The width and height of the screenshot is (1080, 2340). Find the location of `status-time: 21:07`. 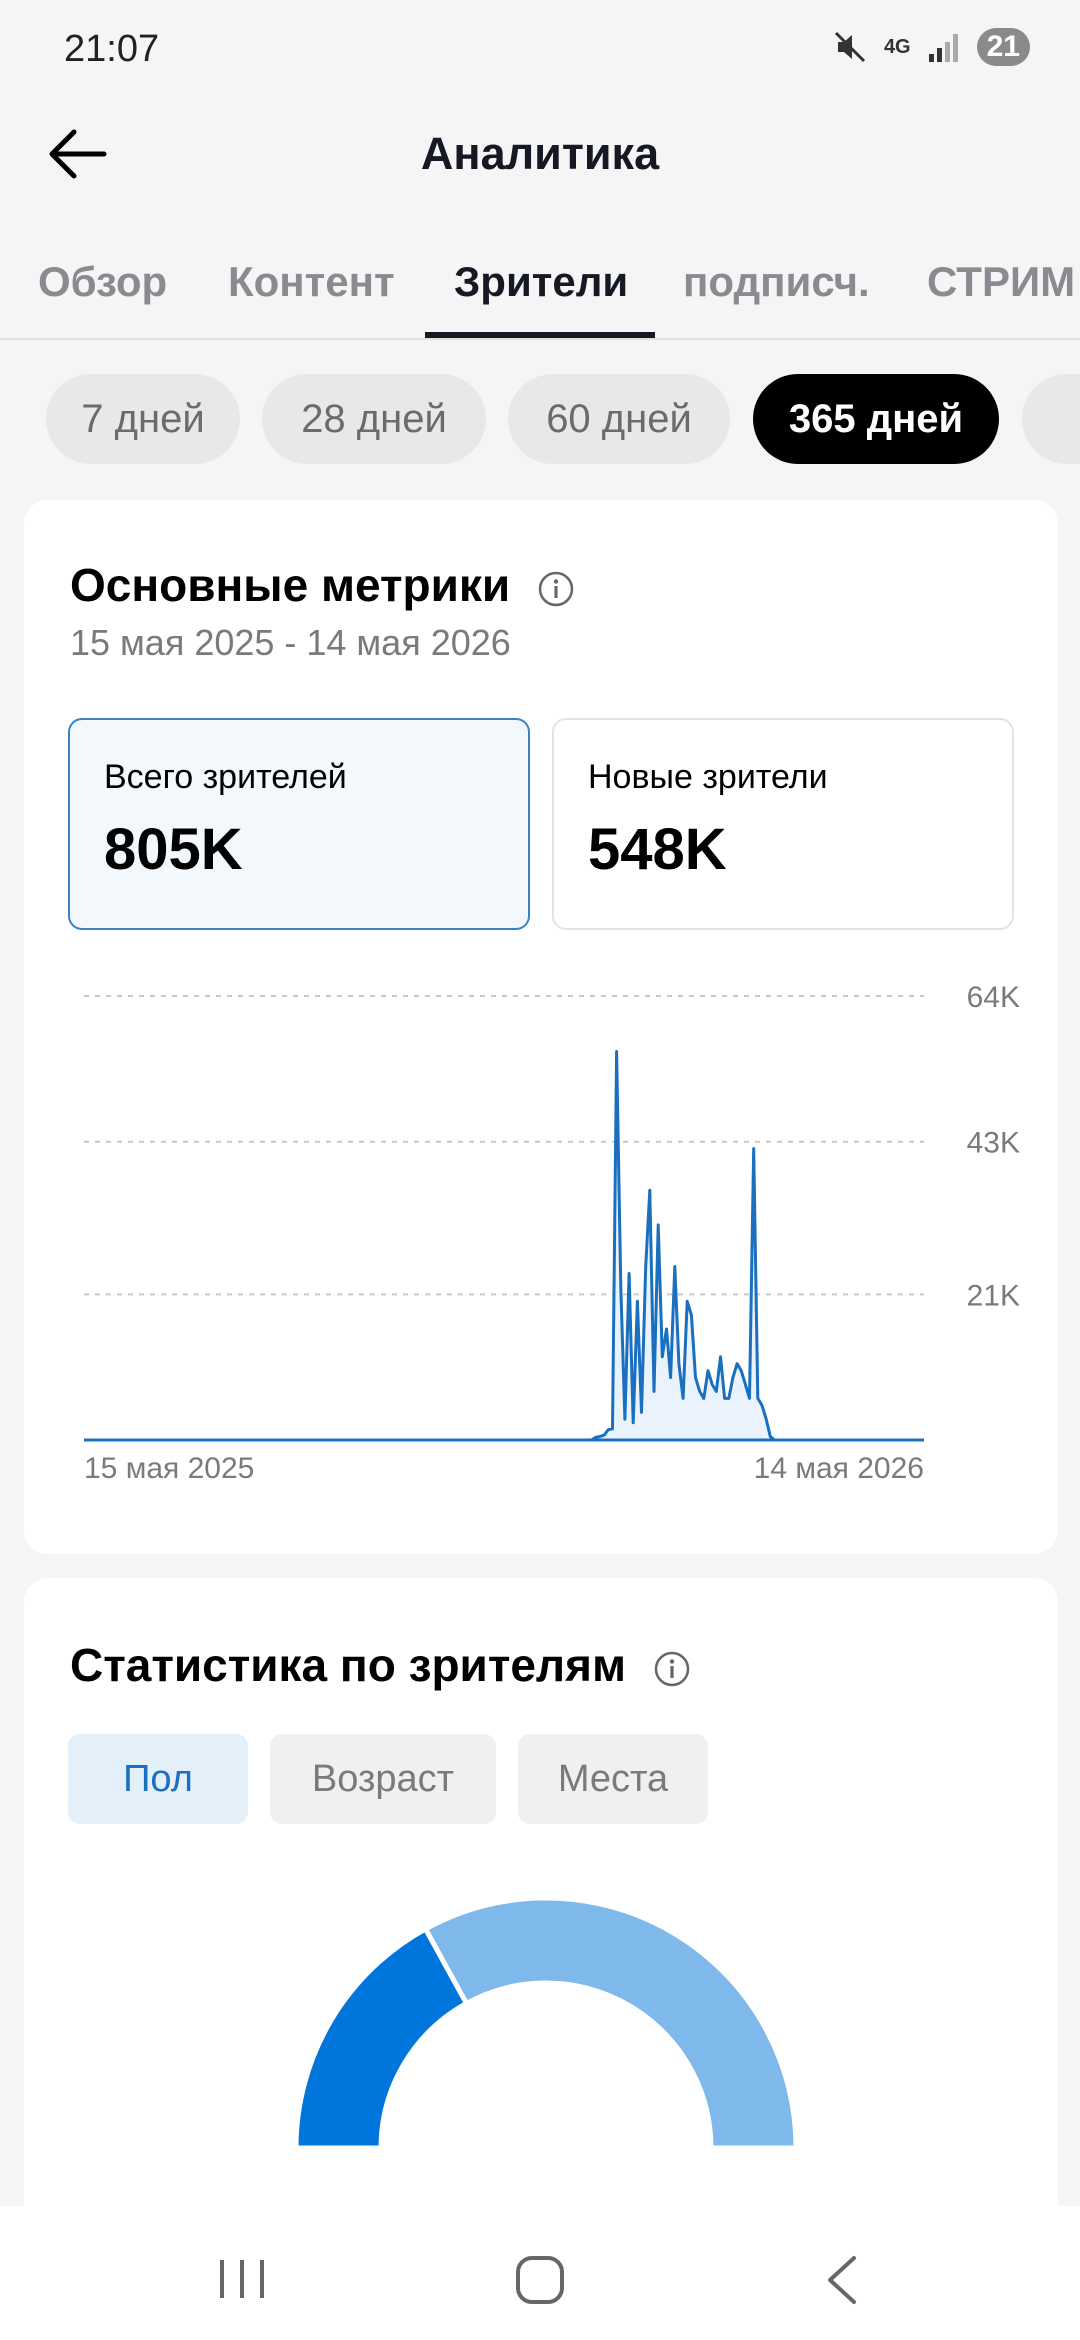

status-time: 21:07 is located at coordinates (112, 49).